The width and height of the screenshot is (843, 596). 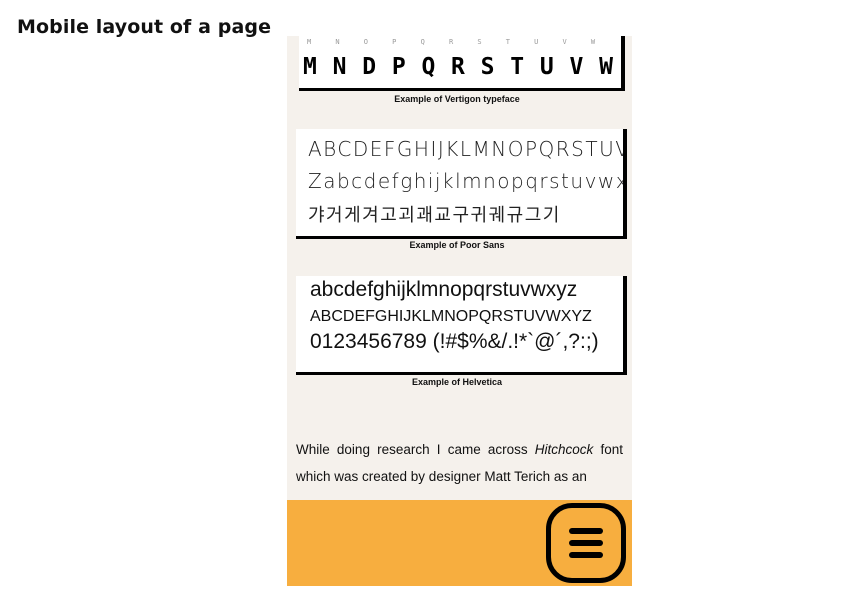 What do you see at coordinates (467, 149) in the screenshot?
I see `poor-sans-line: ABCDEFGHIJKLMNOPQRSTUVW` at bounding box center [467, 149].